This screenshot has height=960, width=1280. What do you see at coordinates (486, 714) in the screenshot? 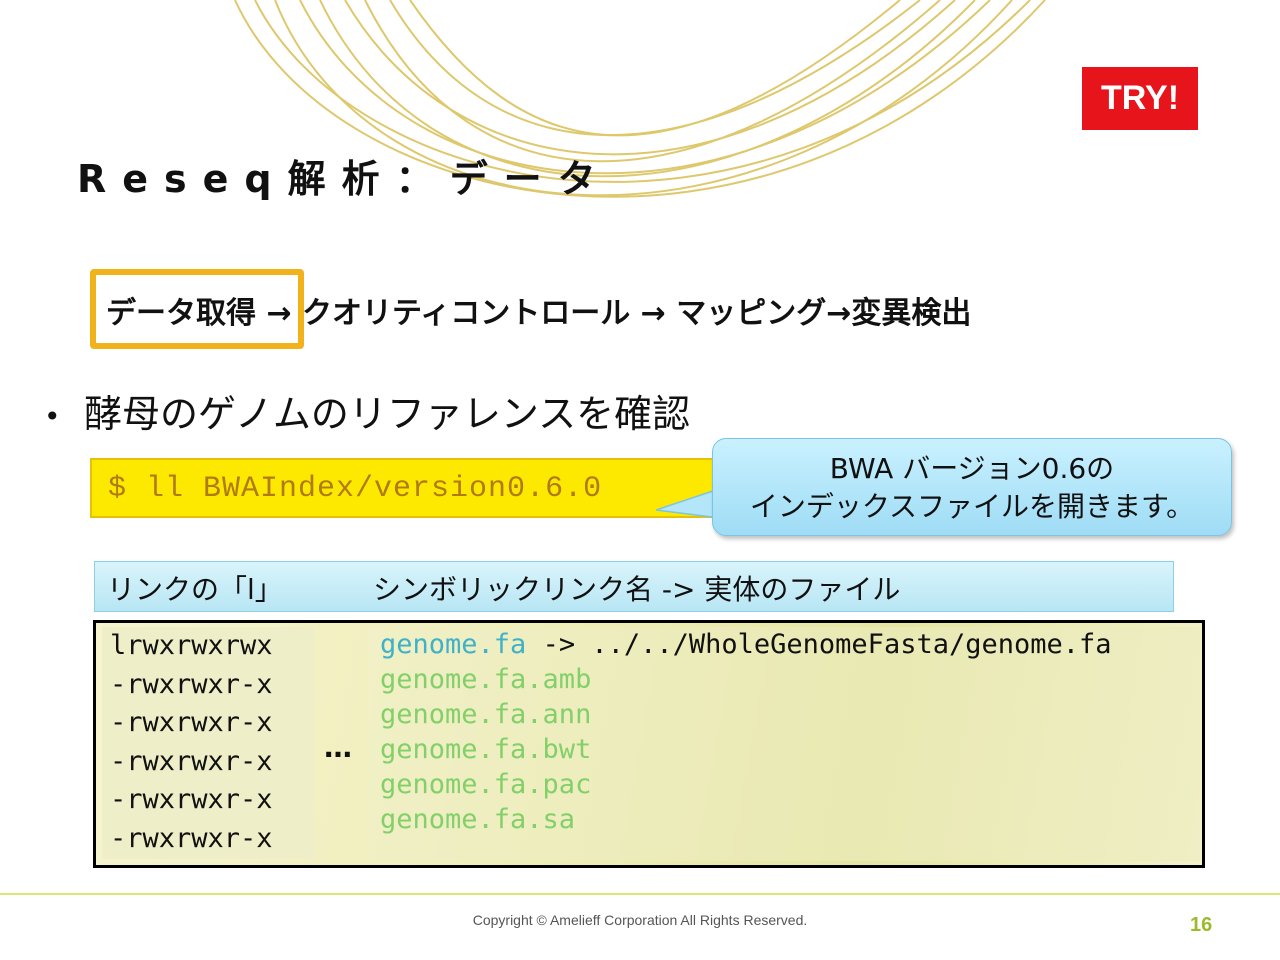
I see `file-entry: genome.fa.ann` at bounding box center [486, 714].